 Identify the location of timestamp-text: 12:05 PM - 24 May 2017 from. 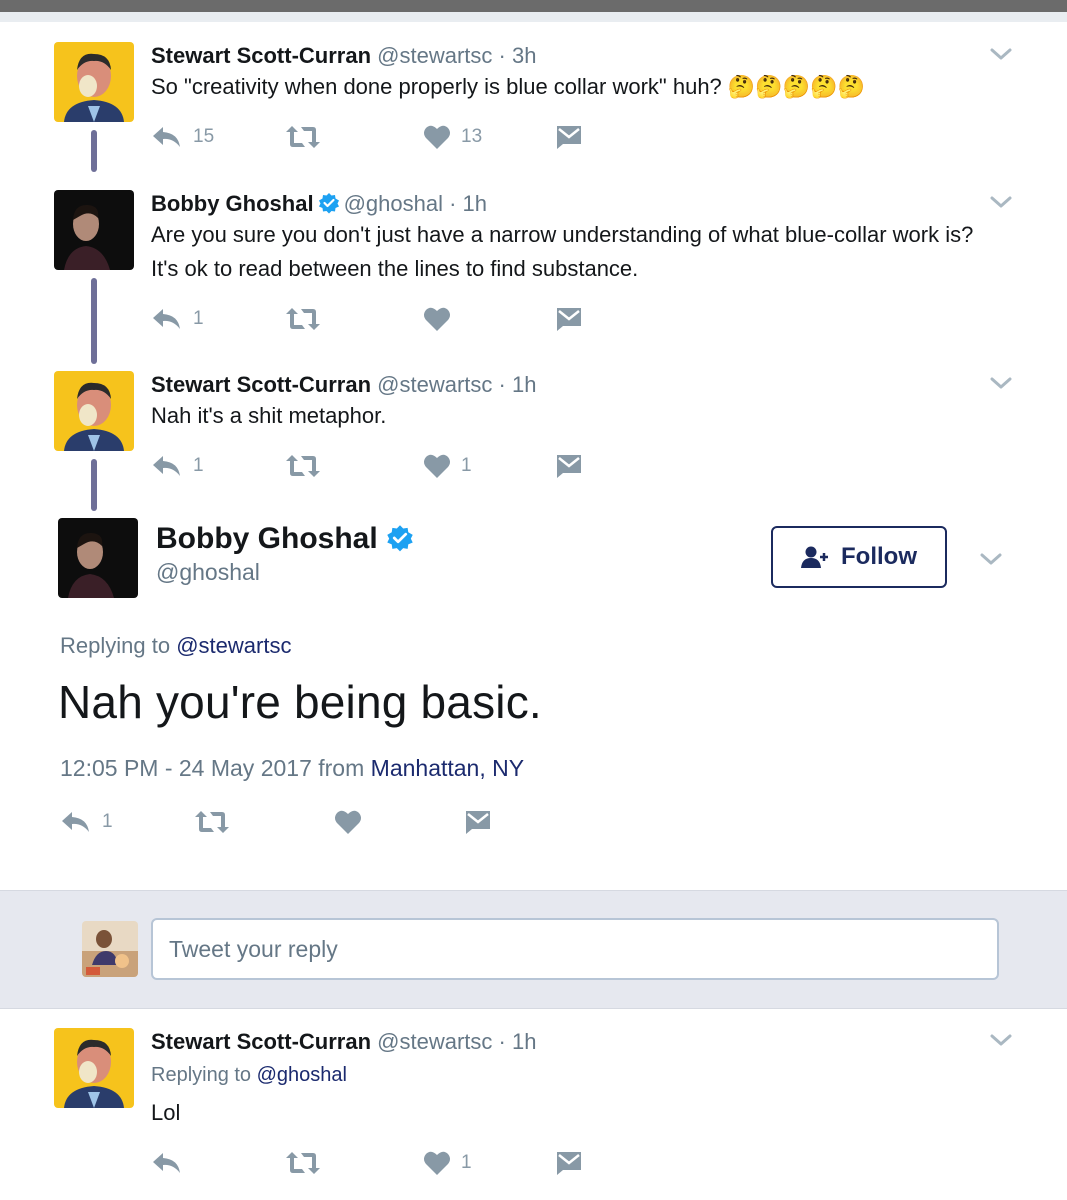
(212, 768).